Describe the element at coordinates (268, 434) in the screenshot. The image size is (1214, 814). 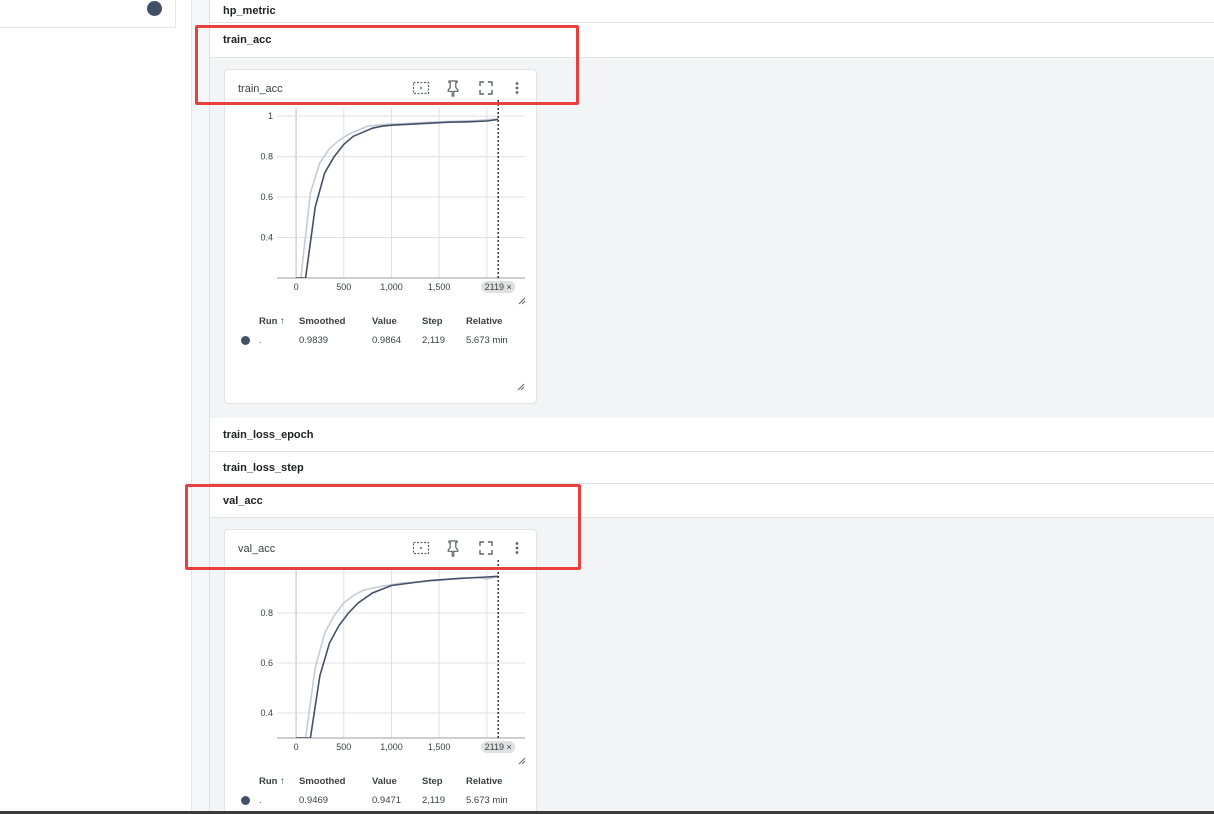
I see `group-label: train_loss_epoch` at that location.